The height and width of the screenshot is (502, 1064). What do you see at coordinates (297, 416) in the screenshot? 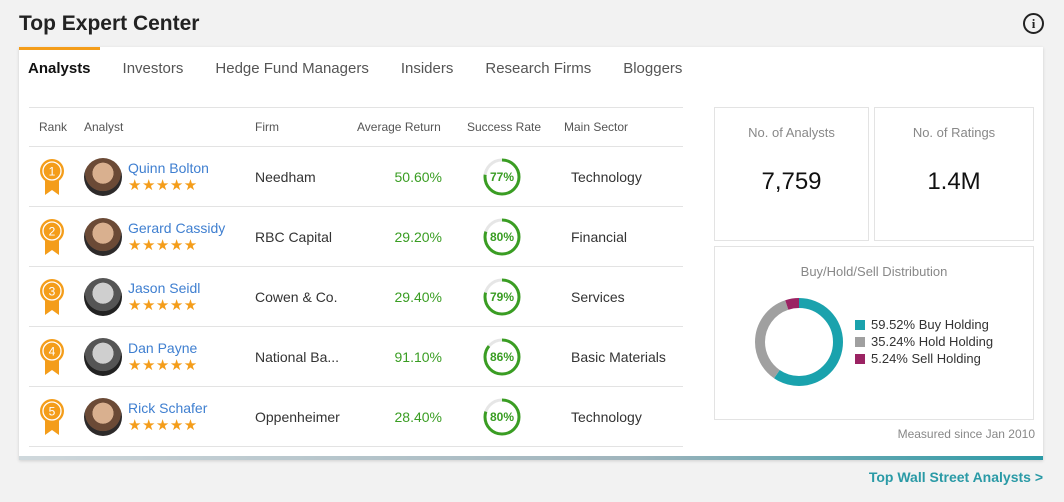
I see `firm-cell: Oppenheimer` at bounding box center [297, 416].